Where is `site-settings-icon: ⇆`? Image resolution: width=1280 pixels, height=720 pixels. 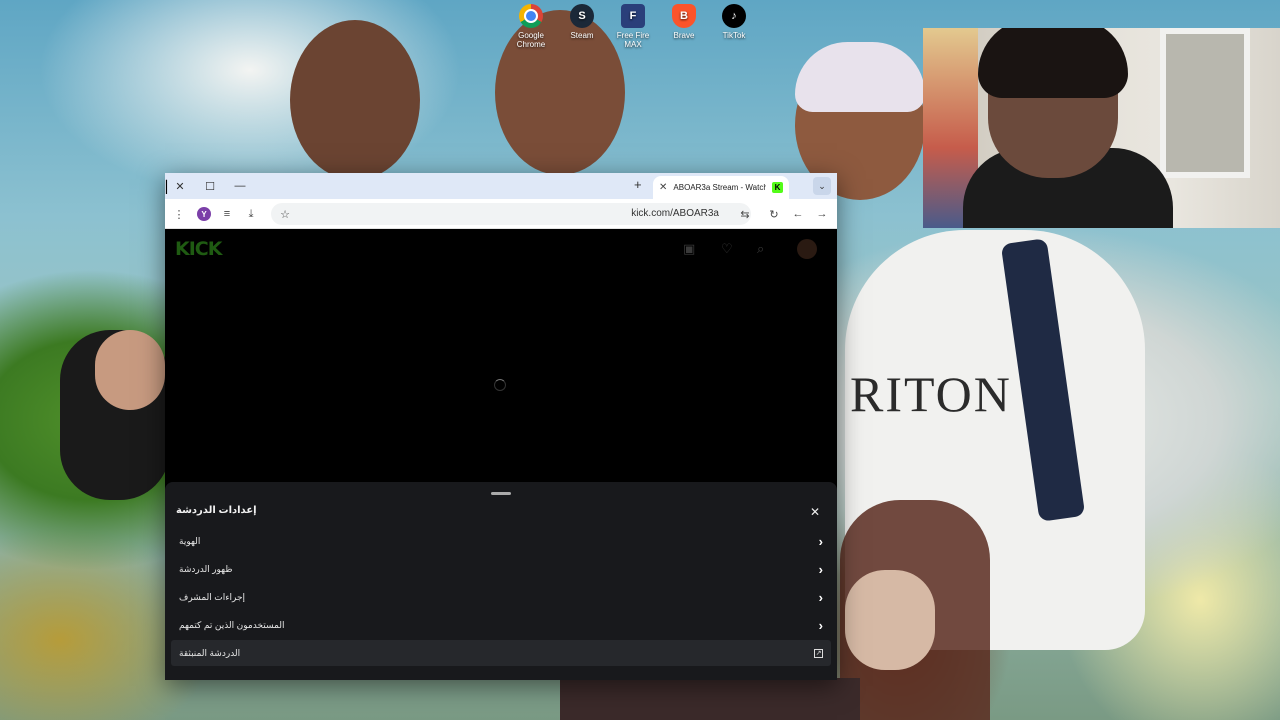 site-settings-icon: ⇆ is located at coordinates (745, 214).